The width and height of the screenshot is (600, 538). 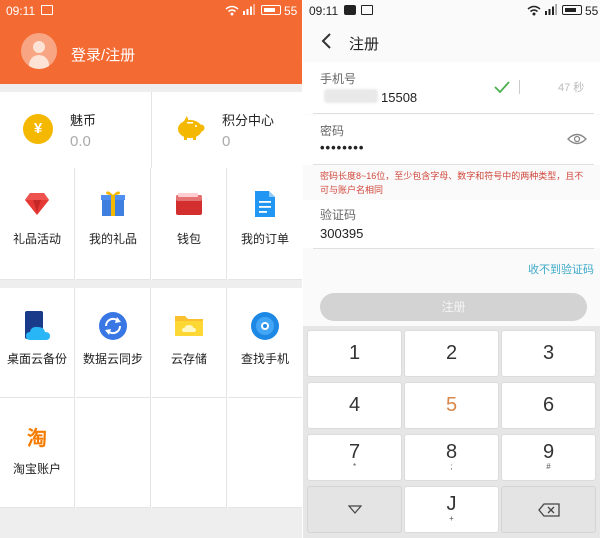 What do you see at coordinates (338, 215) in the screenshot?
I see `verification-code-label: 验证码` at bounding box center [338, 215].